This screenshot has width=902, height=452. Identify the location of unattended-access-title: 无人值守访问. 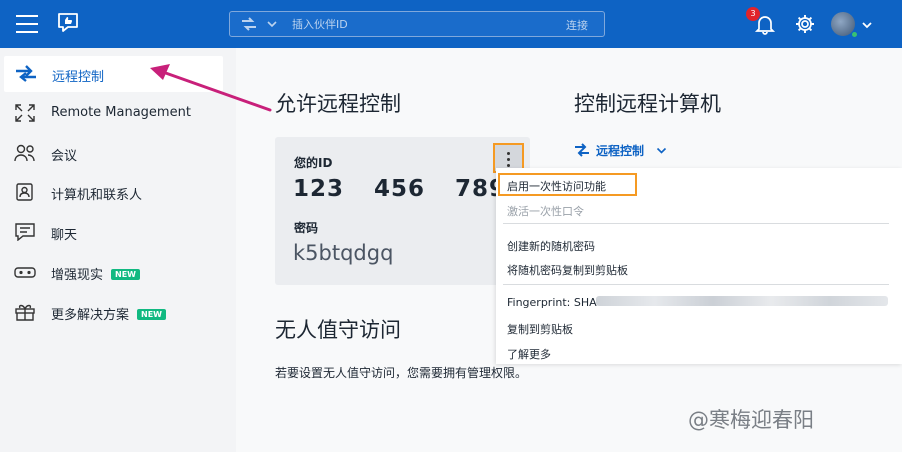
(338, 330).